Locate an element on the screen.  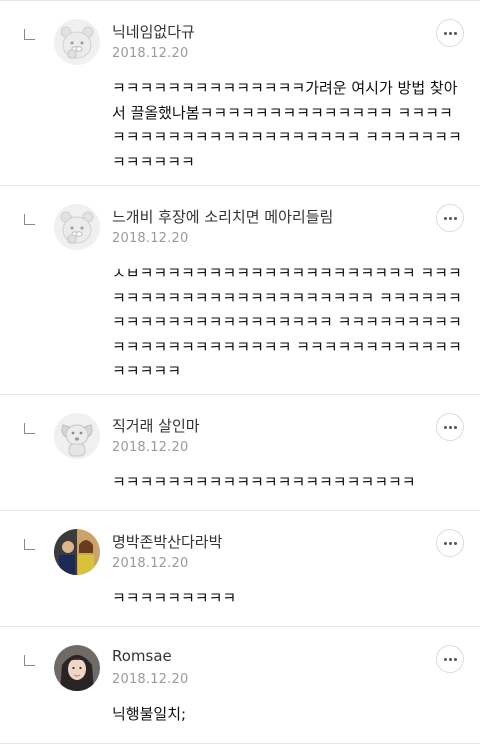
comment-text: ㅋㅋㅋㅋㅋㅋㅋㅋㅋ is located at coordinates (174, 598).